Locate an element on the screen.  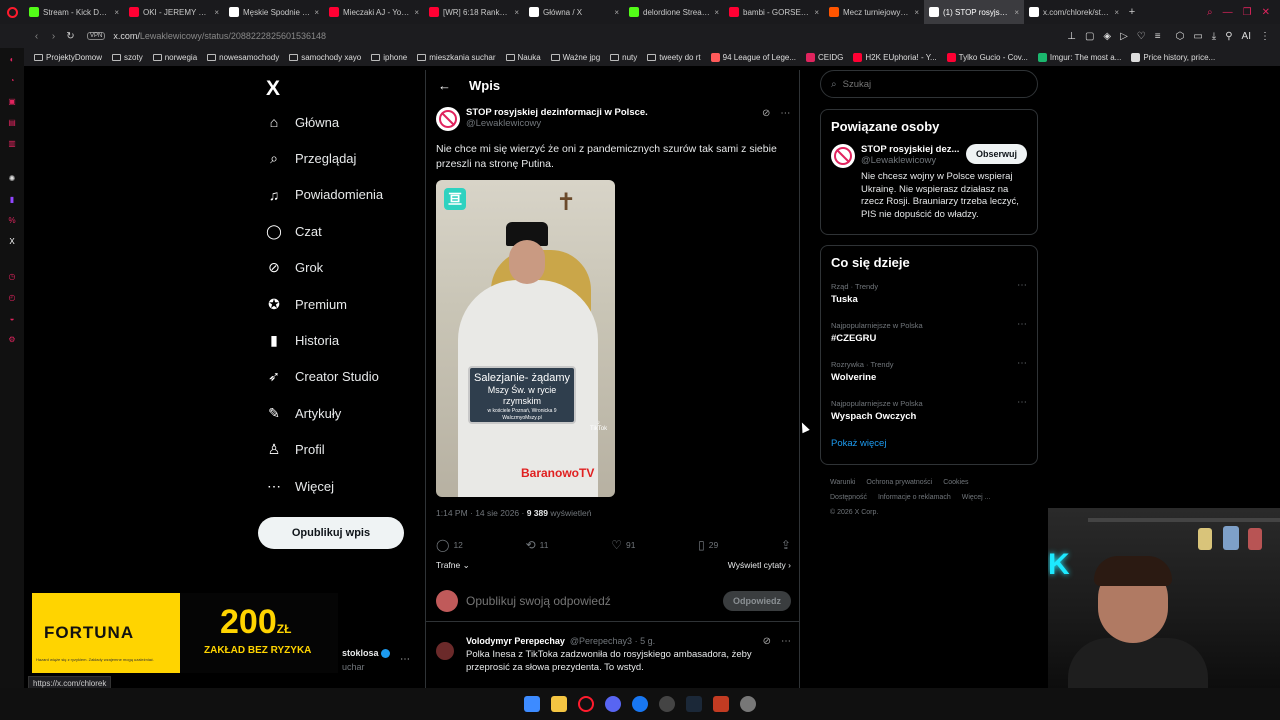
nav-item-explore: ⌕ Przeglądaj is located at coordinates (338, 158).